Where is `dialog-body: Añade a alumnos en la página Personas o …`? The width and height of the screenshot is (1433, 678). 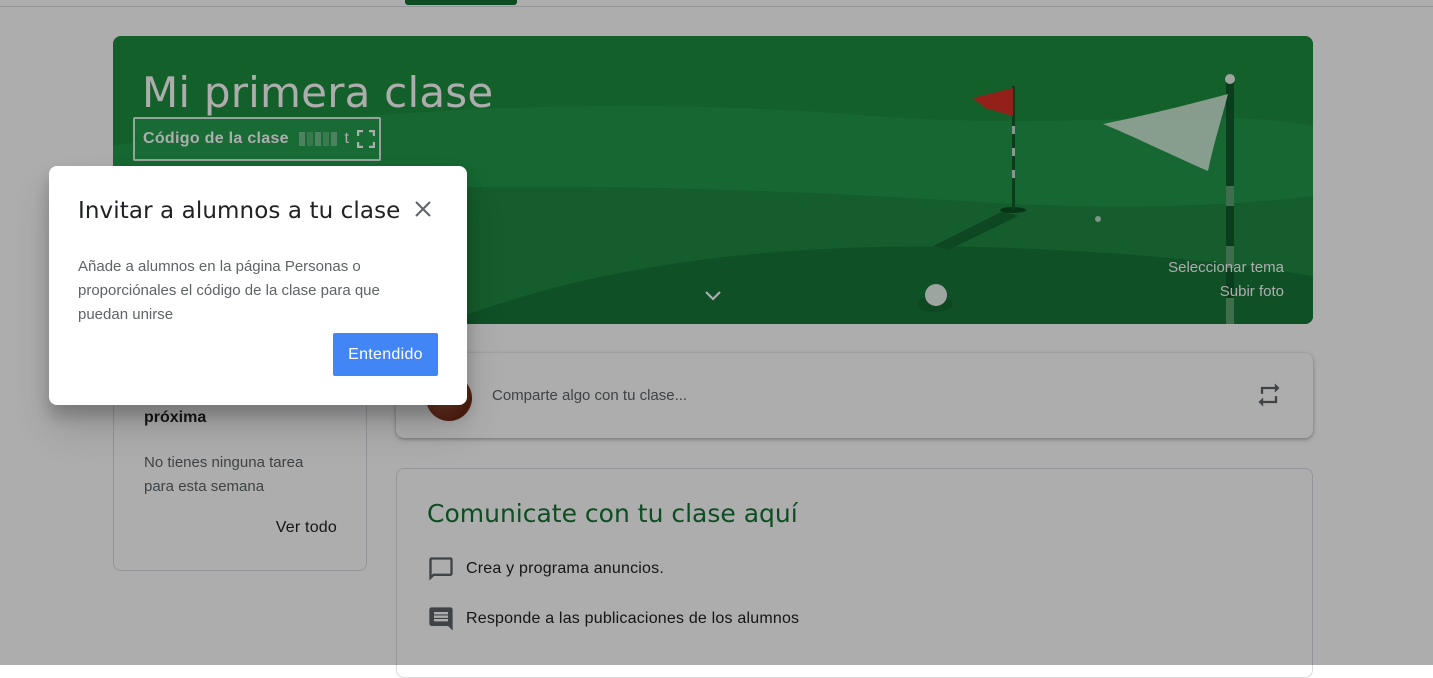 dialog-body: Añade a alumnos en la página Personas o … is located at coordinates (229, 290).